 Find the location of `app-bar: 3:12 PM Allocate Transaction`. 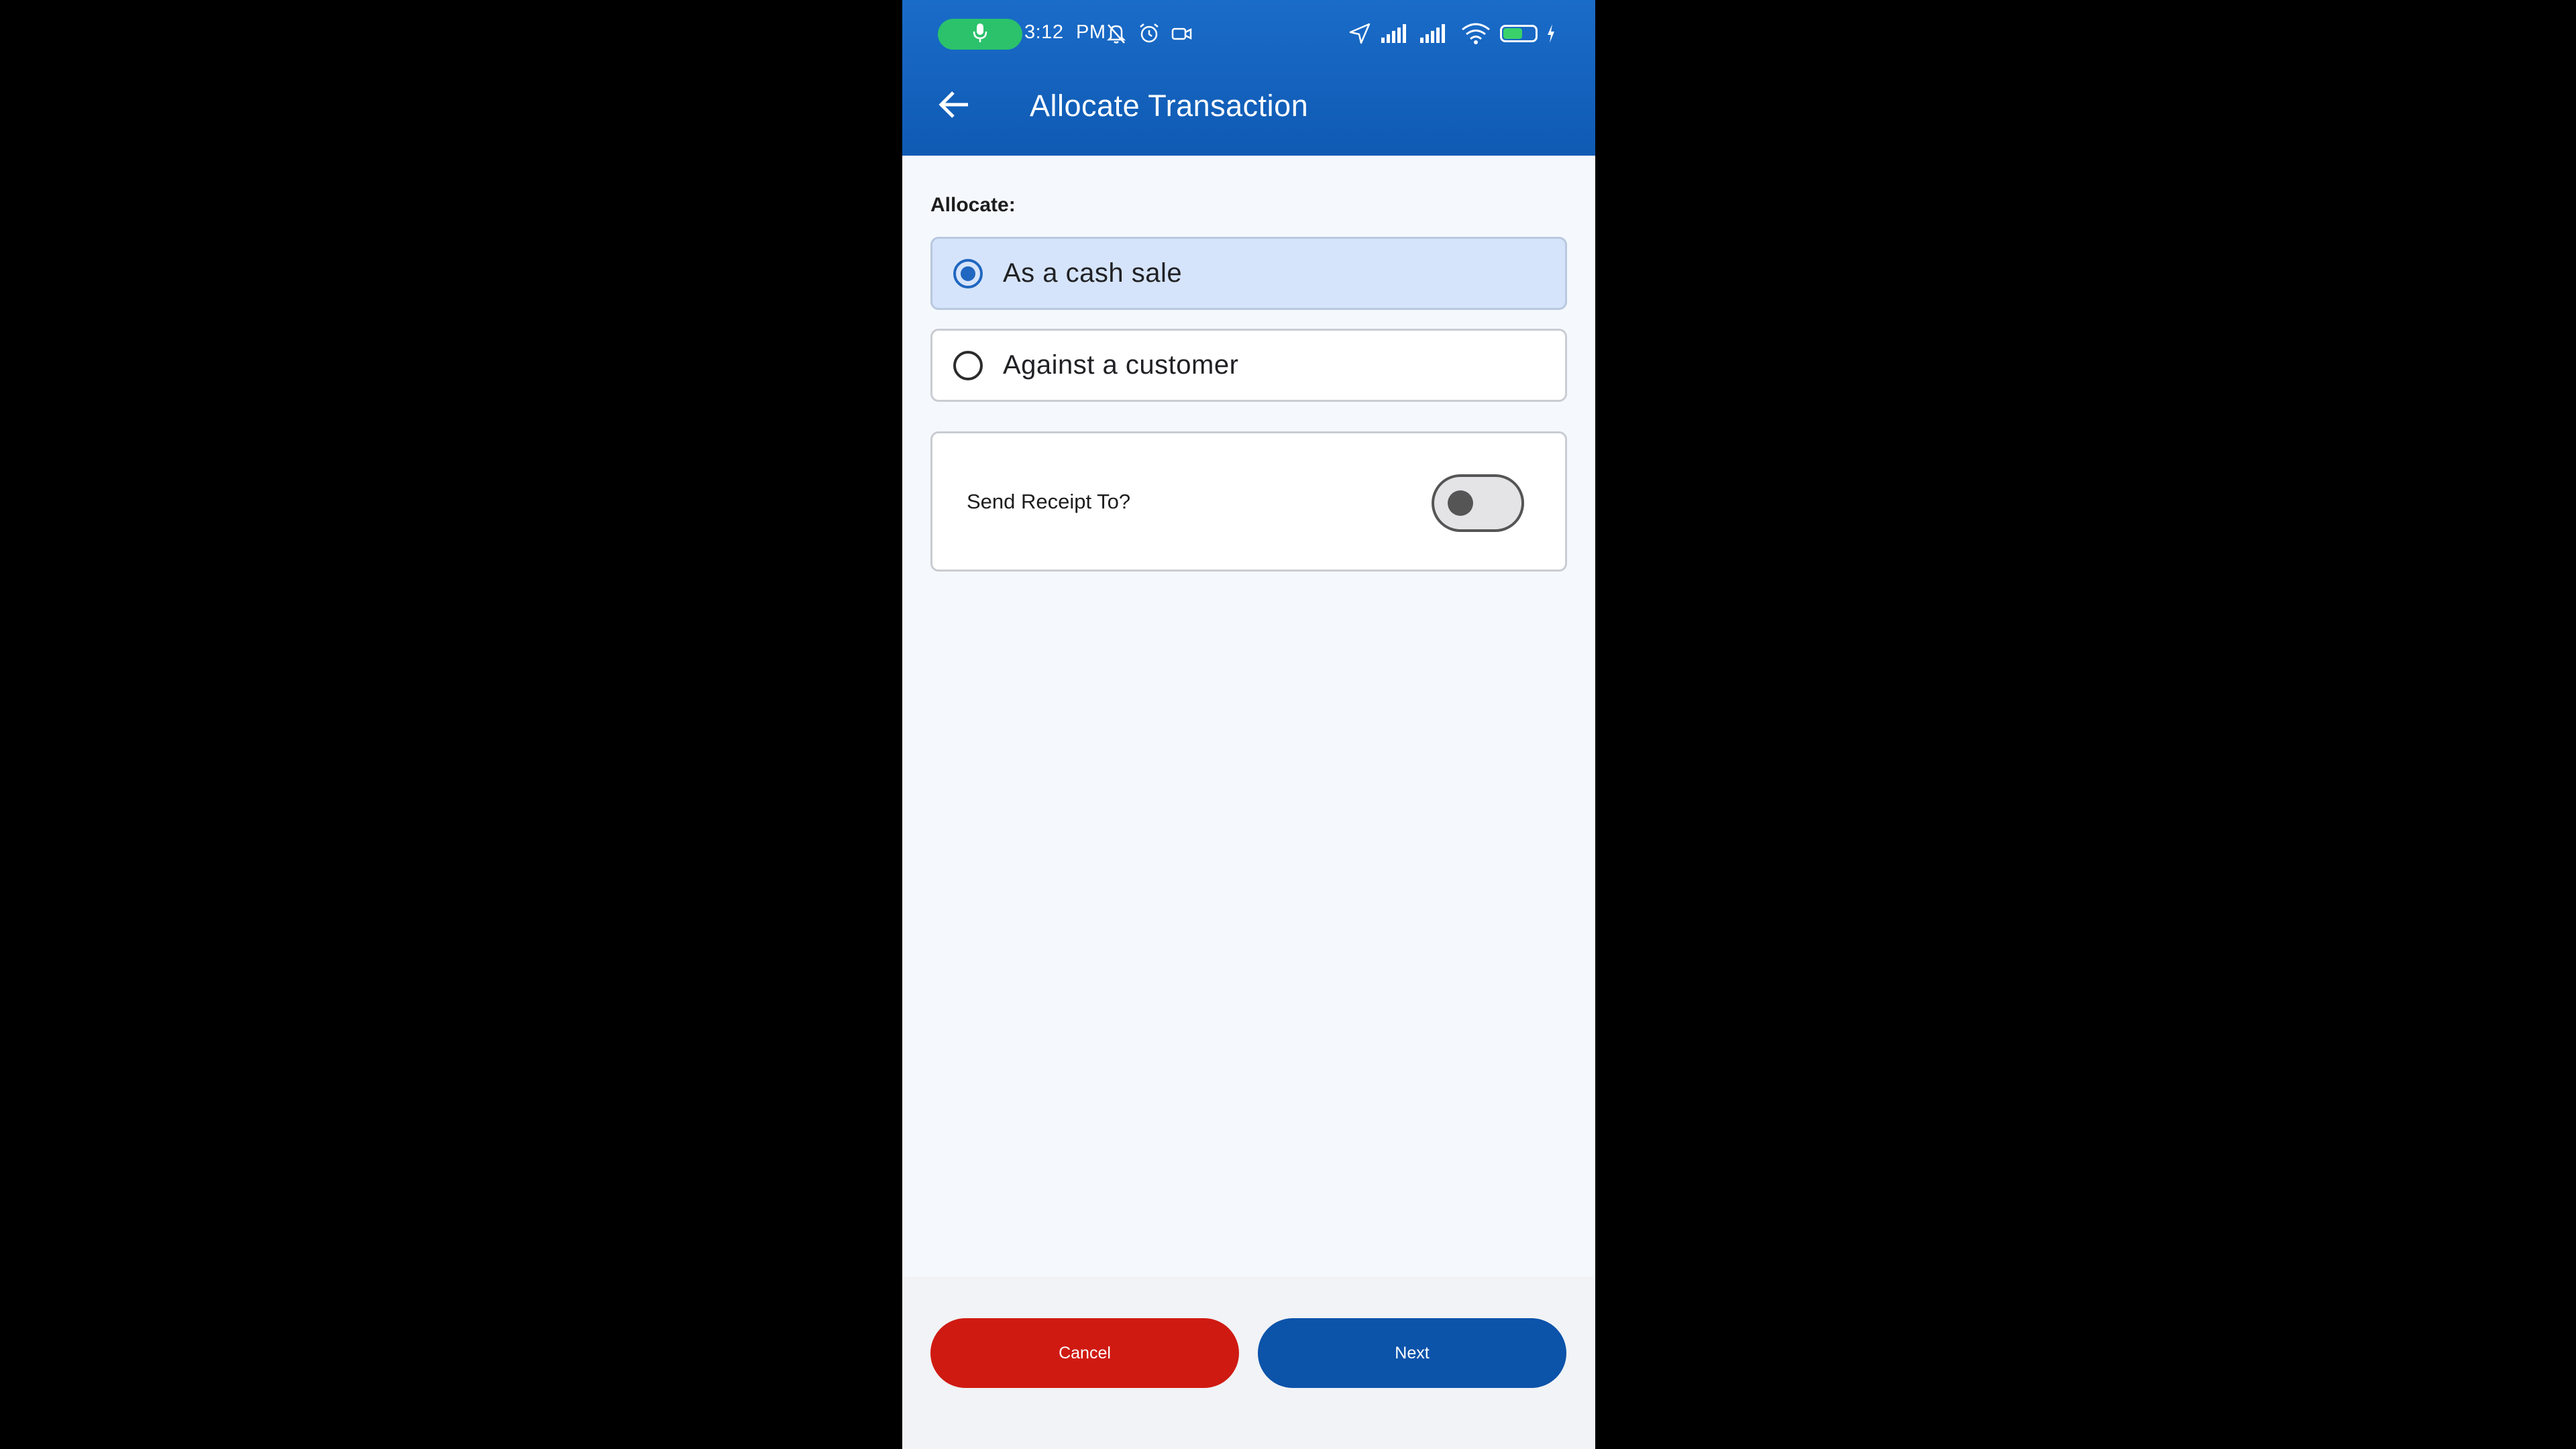

app-bar: 3:12 PM Allocate Transaction is located at coordinates (1248, 78).